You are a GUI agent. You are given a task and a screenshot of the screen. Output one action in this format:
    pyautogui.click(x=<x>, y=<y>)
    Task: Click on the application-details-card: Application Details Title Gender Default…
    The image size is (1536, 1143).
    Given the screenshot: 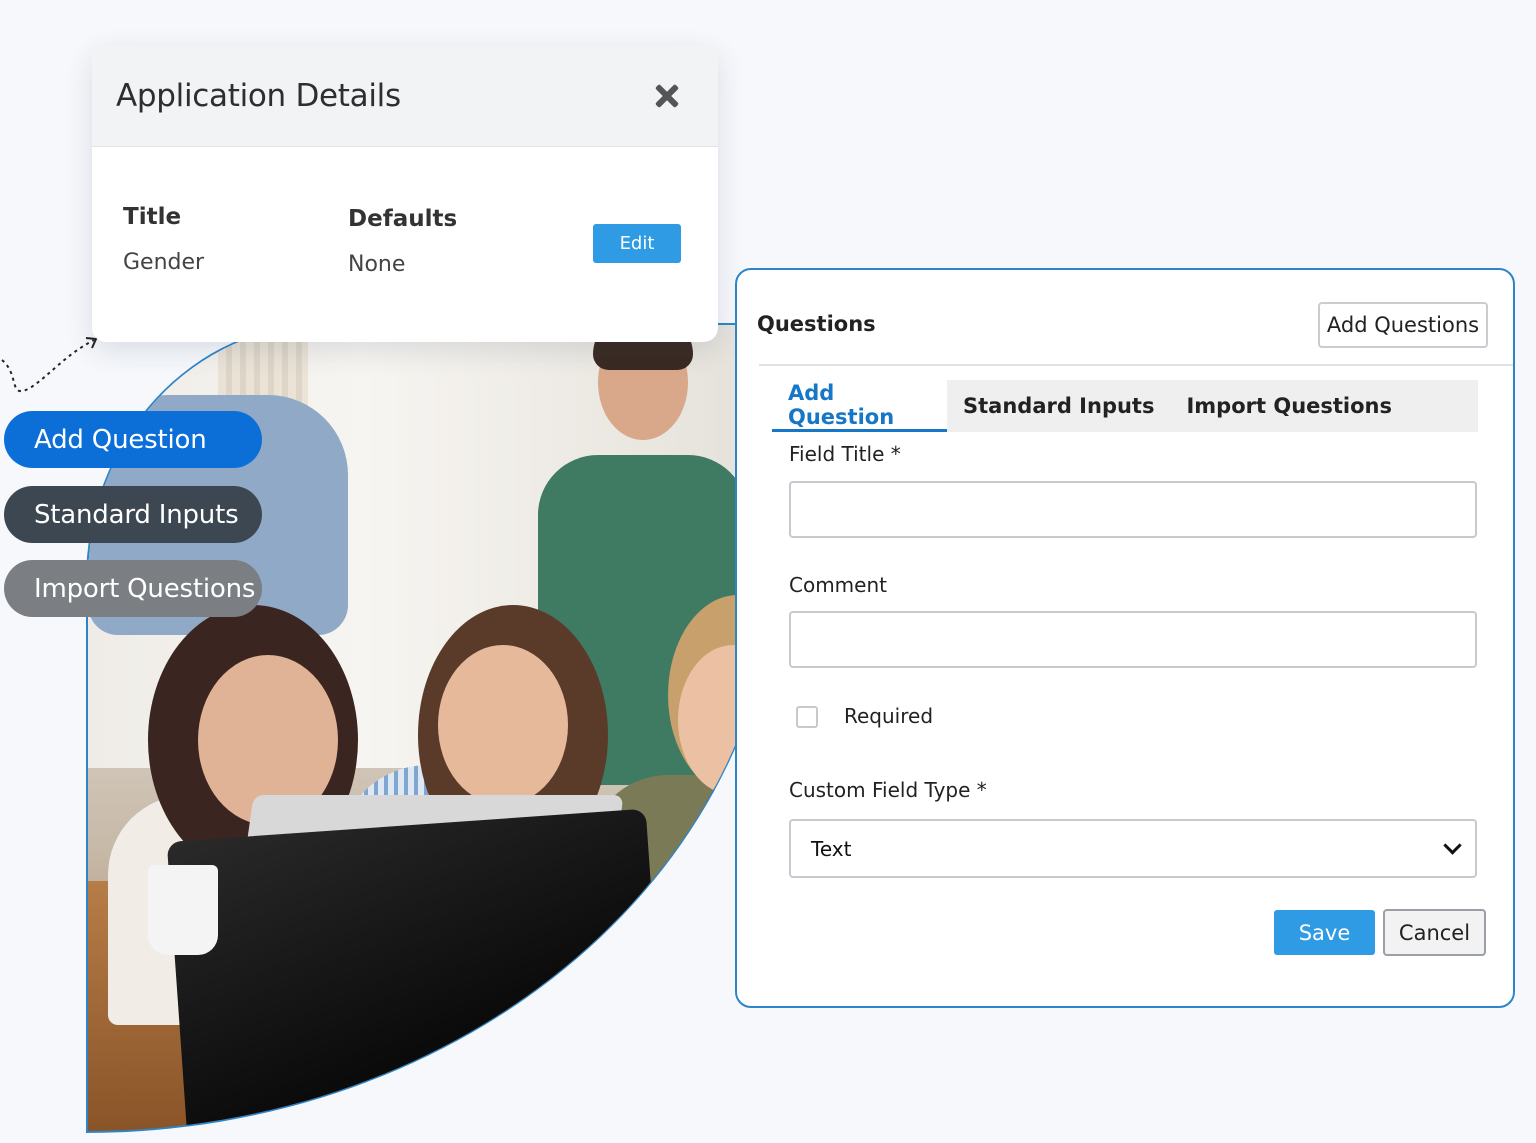 What is the action you would take?
    pyautogui.click(x=405, y=194)
    